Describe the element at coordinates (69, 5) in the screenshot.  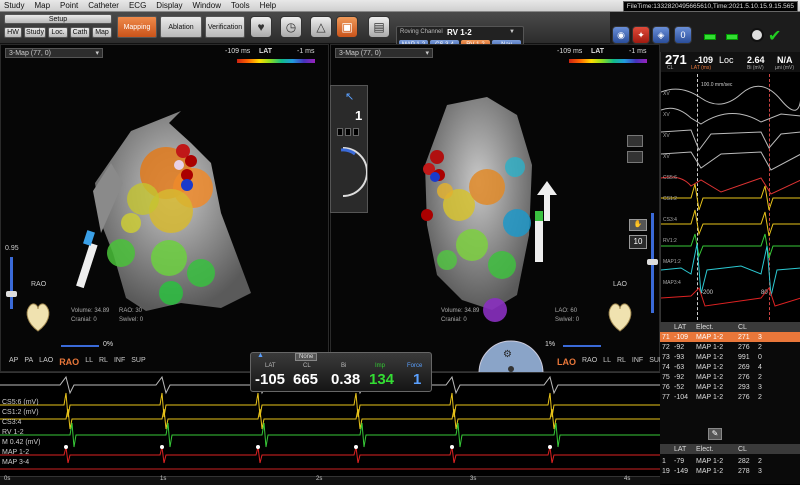
I see `menu-point: Point` at that location.